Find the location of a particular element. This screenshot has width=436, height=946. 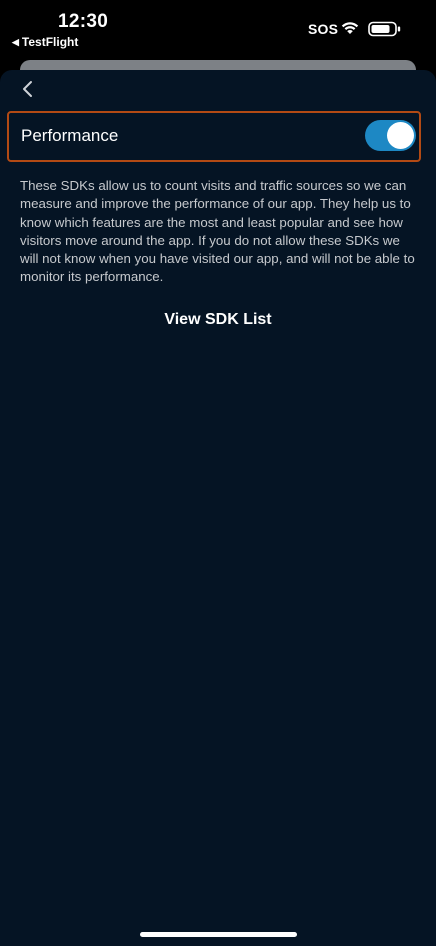

chevron-left-icon is located at coordinates (28, 89).